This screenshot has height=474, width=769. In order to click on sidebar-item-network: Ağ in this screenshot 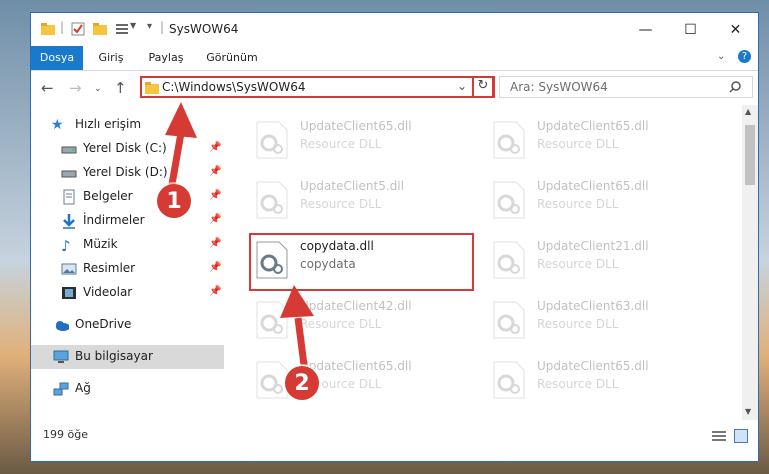, I will do `click(127, 389)`.